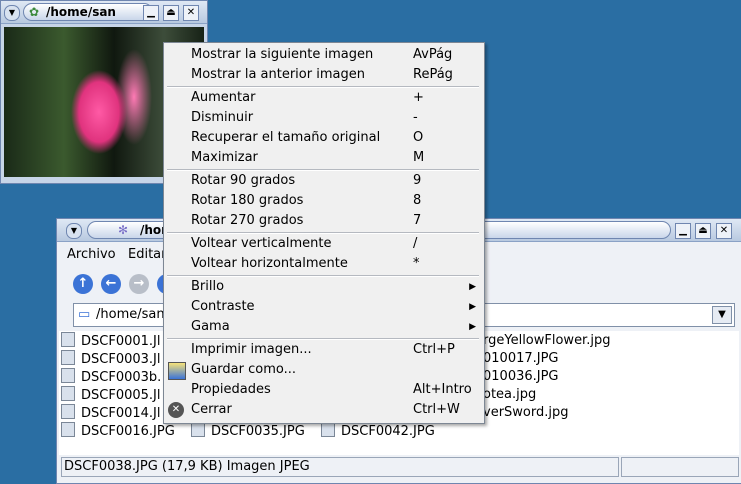 The image size is (741, 484). Describe the element at coordinates (415, 243) in the screenshot. I see `shortcut-label: /` at that location.